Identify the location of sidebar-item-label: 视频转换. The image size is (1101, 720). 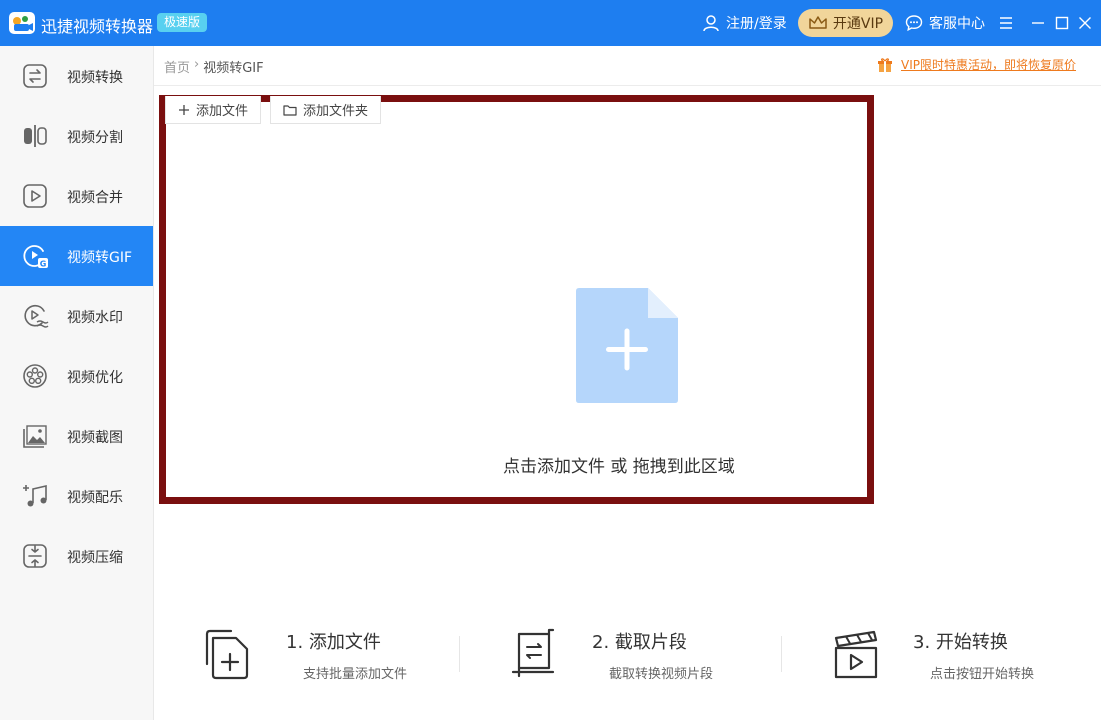
(95, 78).